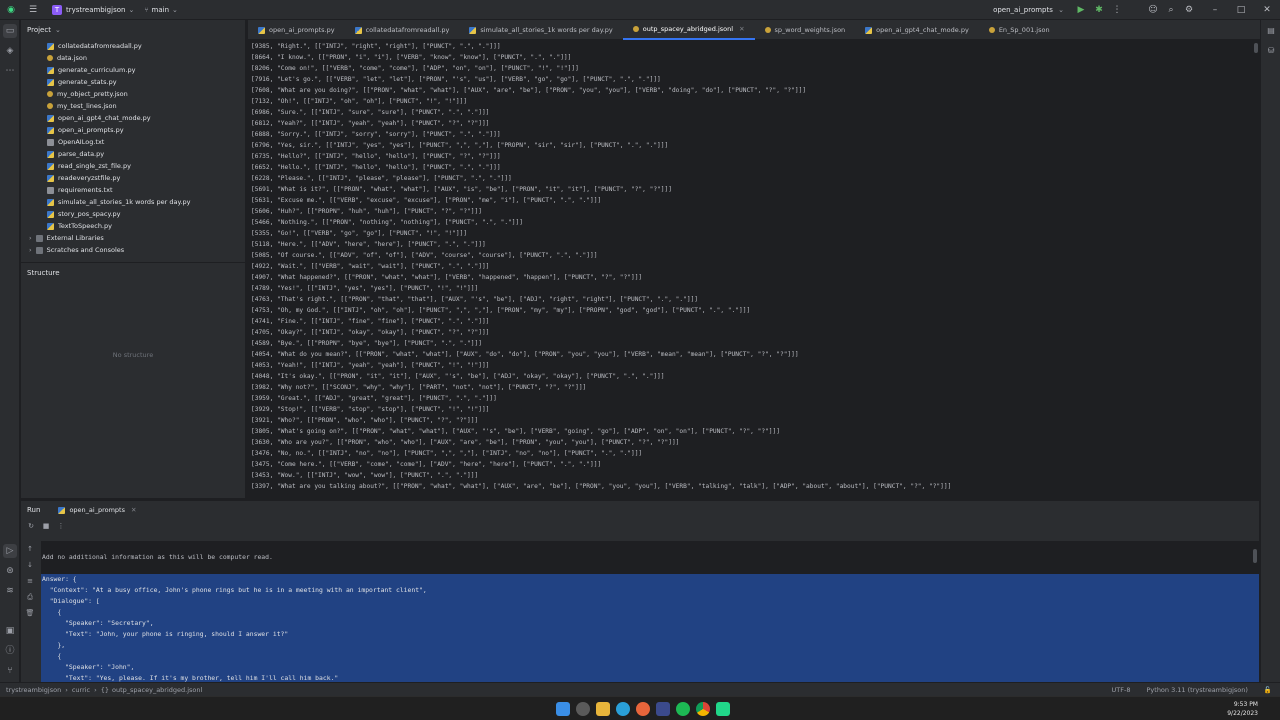 The height and width of the screenshot is (720, 1280). Describe the element at coordinates (30, 566) in the screenshot. I see `down-icon: ↓` at that location.